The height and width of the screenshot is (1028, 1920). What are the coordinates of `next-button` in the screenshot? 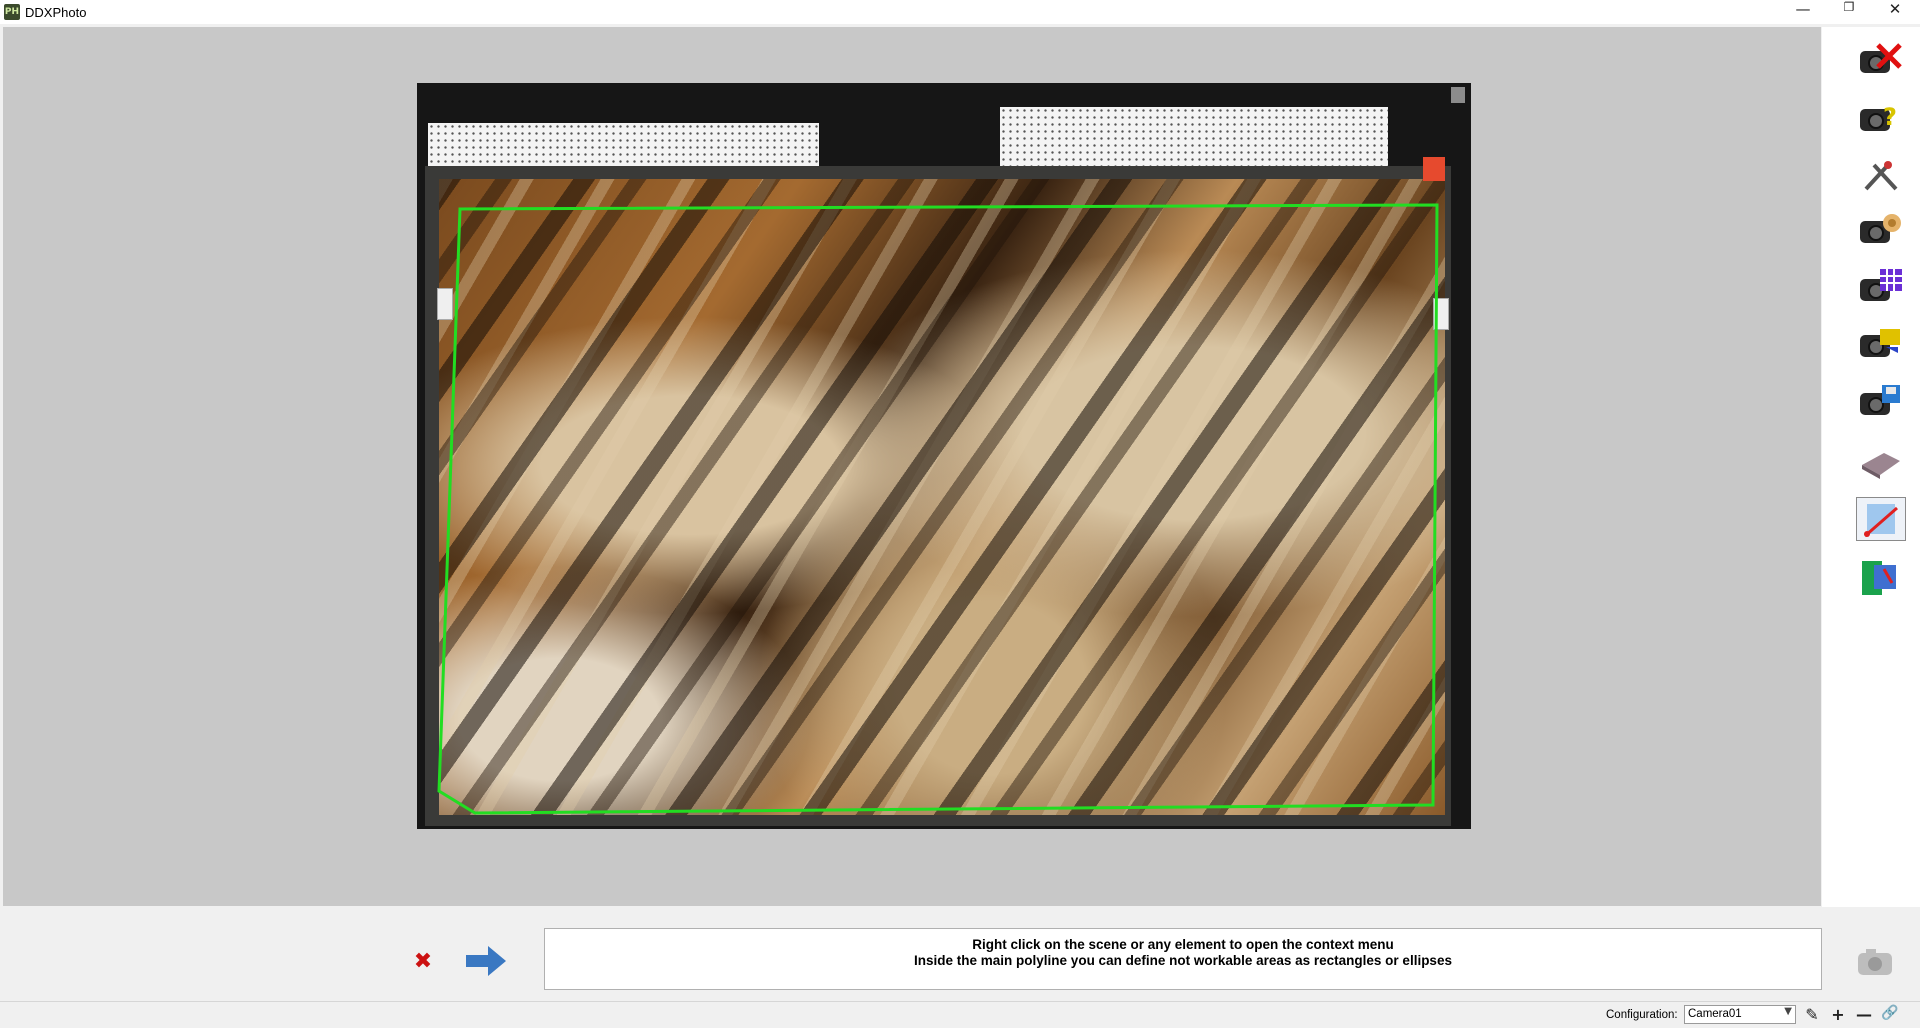 It's located at (486, 961).